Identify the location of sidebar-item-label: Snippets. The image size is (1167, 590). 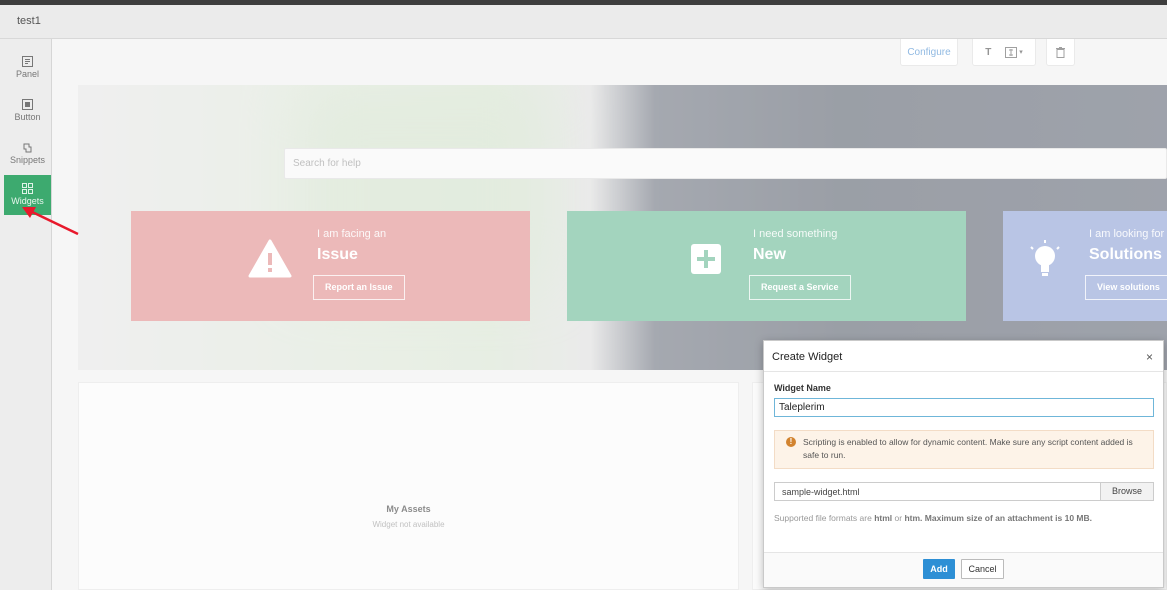
(27, 160).